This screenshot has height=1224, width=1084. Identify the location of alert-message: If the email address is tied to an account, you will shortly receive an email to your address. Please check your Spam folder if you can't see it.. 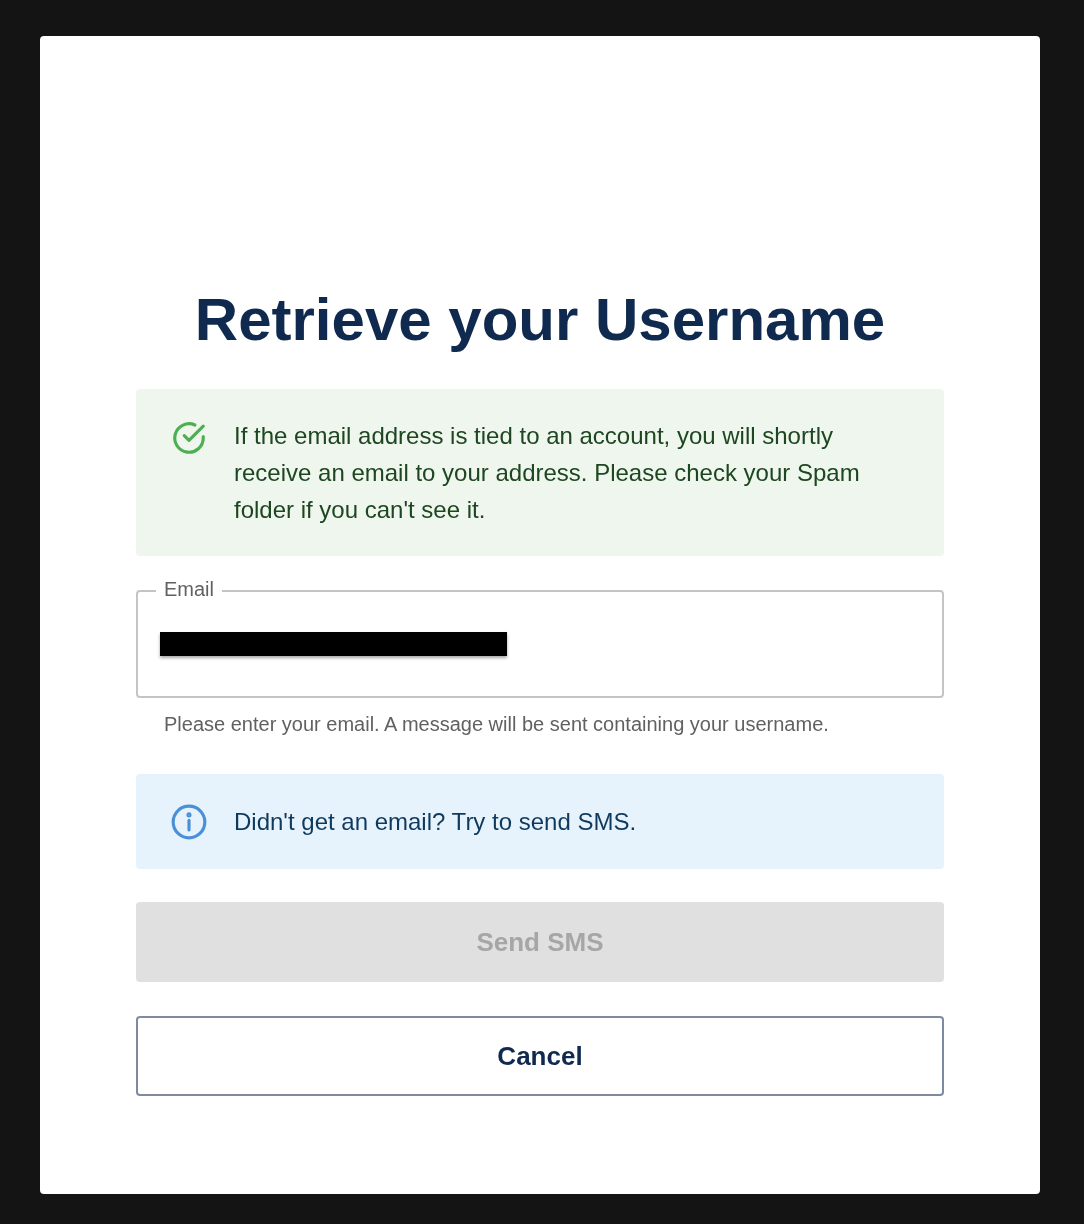
(547, 473).